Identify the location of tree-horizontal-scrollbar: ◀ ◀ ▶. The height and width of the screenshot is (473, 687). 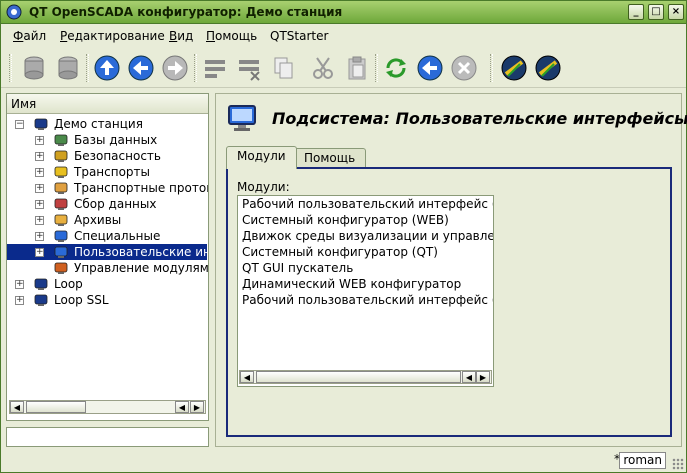
(107, 407).